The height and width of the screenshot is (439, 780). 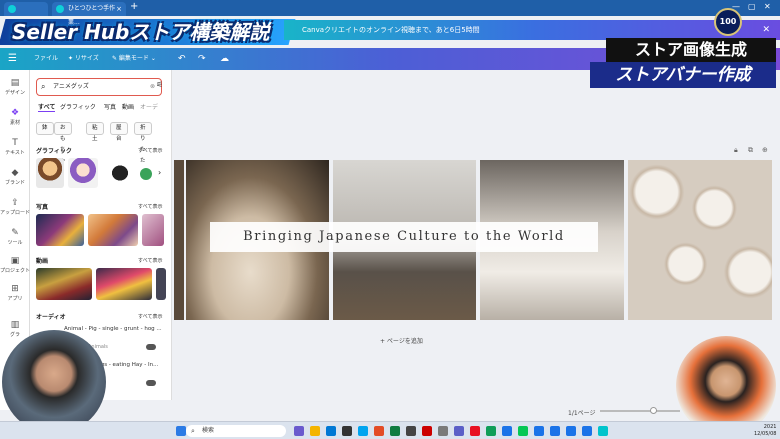 What do you see at coordinates (95, 132) in the screenshot?
I see `chip: 粘土` at bounding box center [95, 132].